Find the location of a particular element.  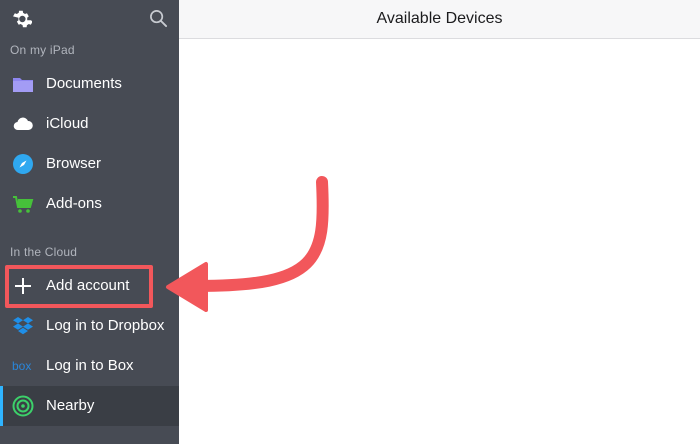

sidebar-item-label: Log in to Dropbox is located at coordinates (105, 325).